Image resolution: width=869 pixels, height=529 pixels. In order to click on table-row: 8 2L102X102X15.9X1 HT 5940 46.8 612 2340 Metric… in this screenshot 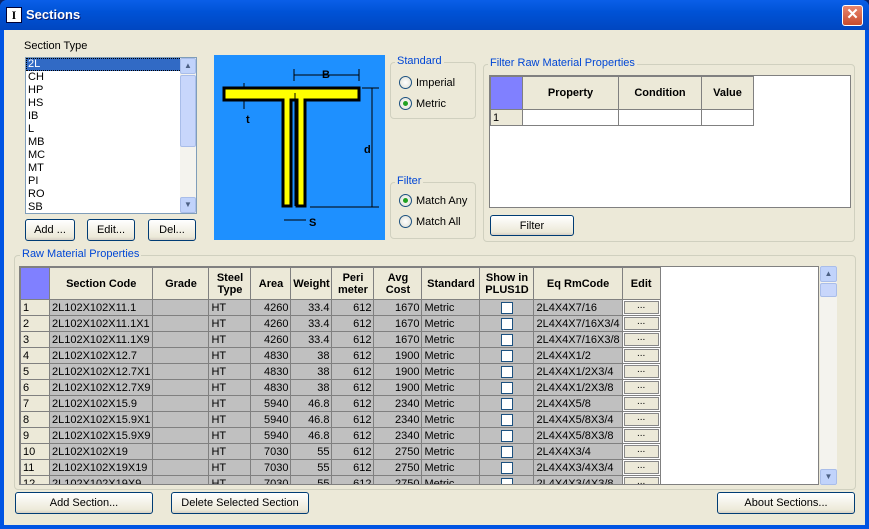, I will do `click(340, 419)`.